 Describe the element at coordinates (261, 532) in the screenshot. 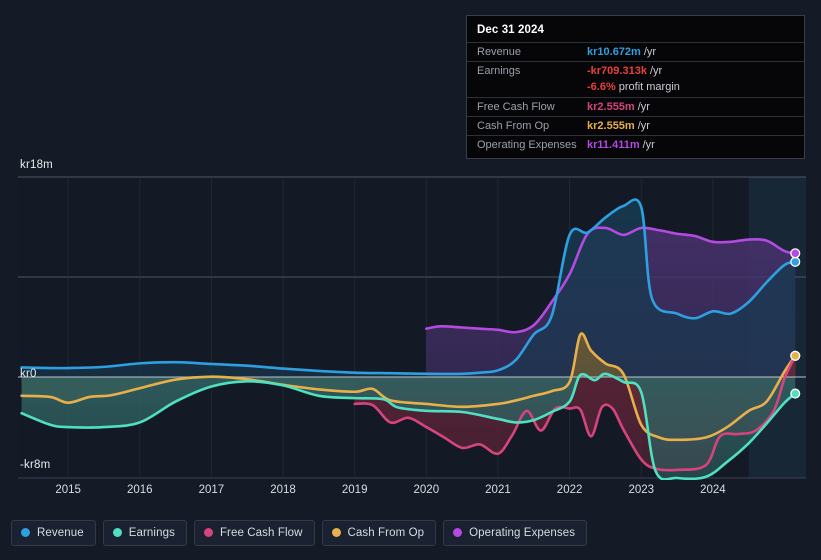

I see `legend-item-label: Free Cash Flow` at that location.